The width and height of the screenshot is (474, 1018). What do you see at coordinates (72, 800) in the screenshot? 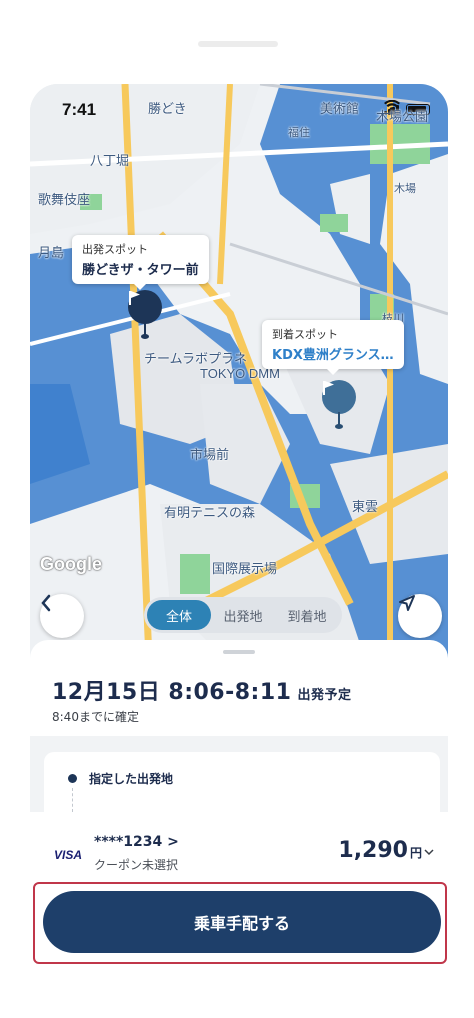
I see `route-connector` at bounding box center [72, 800].